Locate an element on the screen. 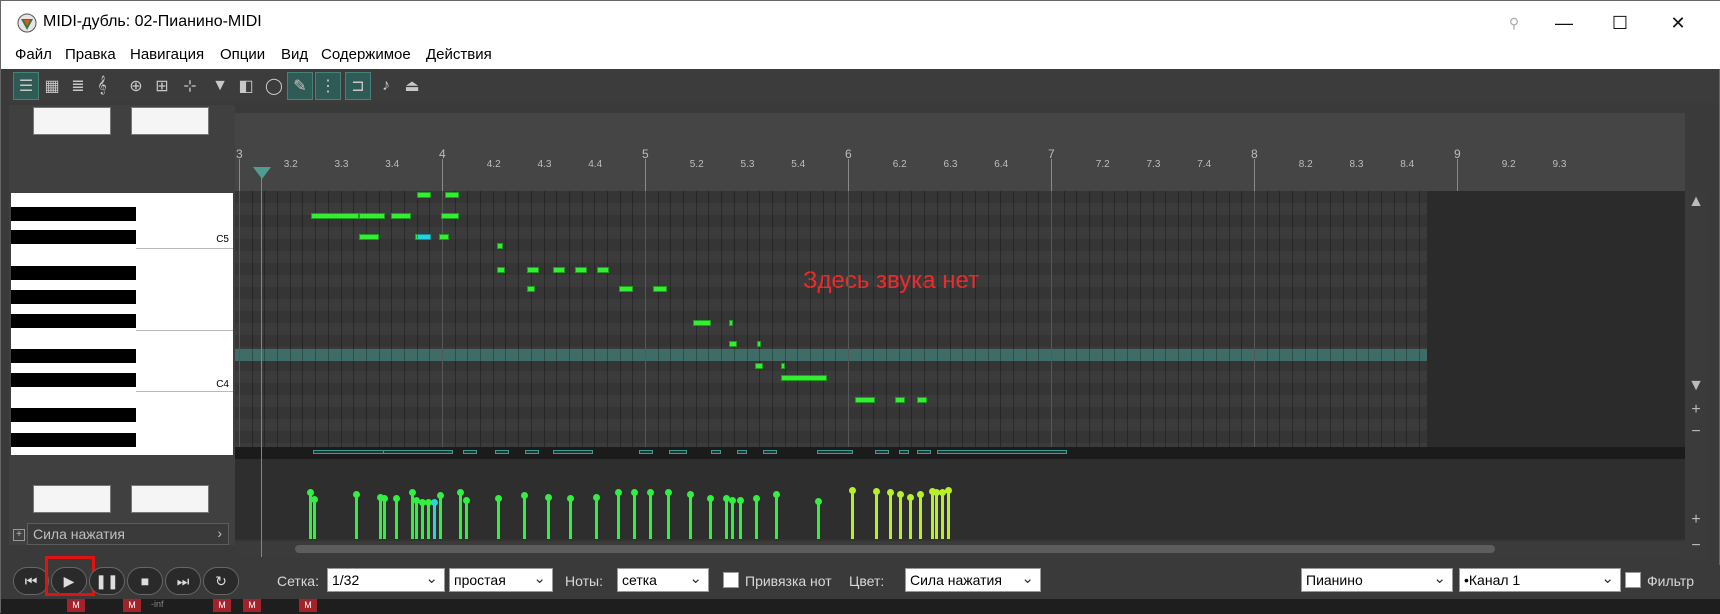  lane-size-box-top-right is located at coordinates (170, 121).